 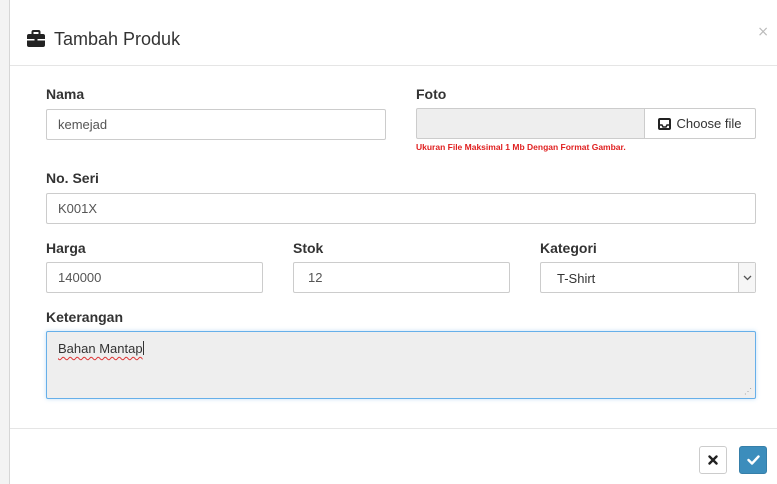 I want to click on cancel-button, so click(x=713, y=460).